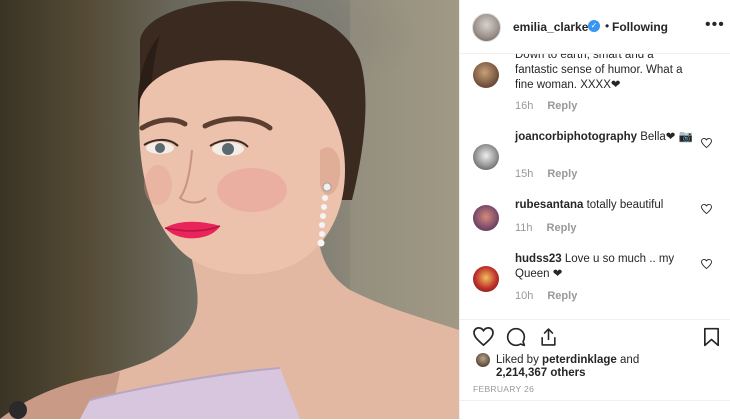 The height and width of the screenshot is (420, 730). I want to click on share-icon, so click(548, 337).